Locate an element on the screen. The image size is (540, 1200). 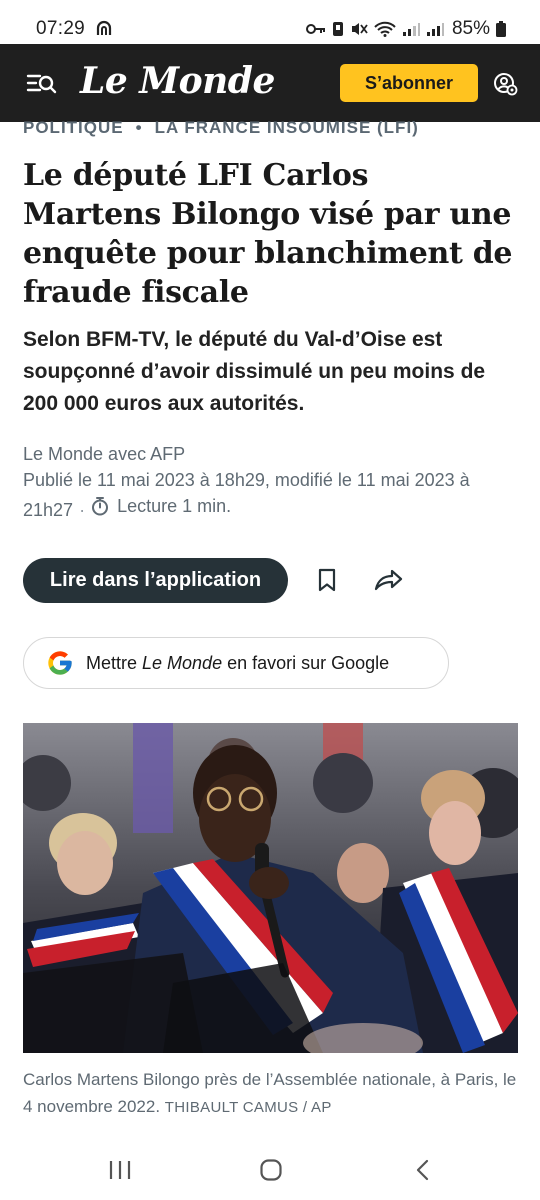
home-button is located at coordinates (271, 1170).